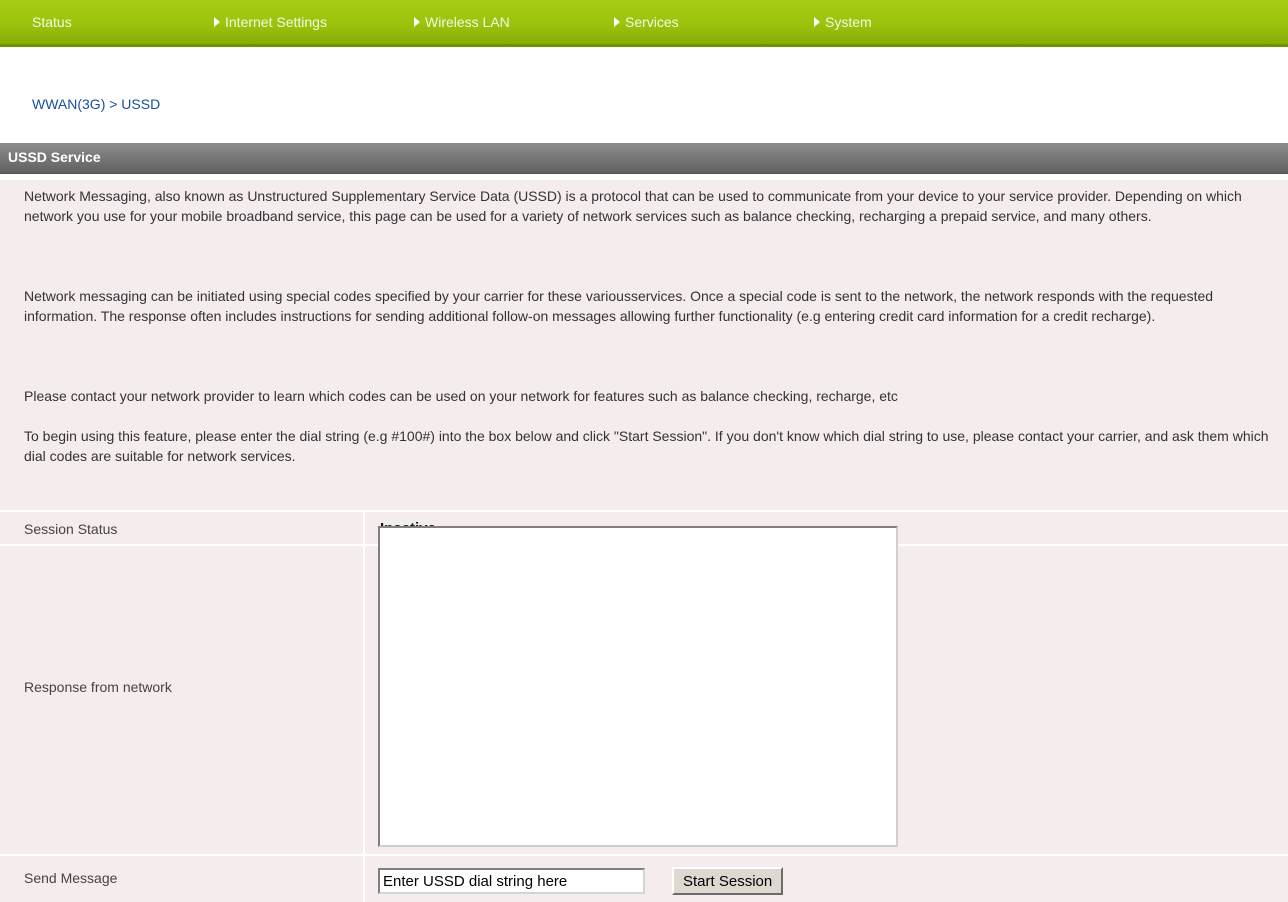  Describe the element at coordinates (652, 22) in the screenshot. I see `nav-item-label: Services` at that location.